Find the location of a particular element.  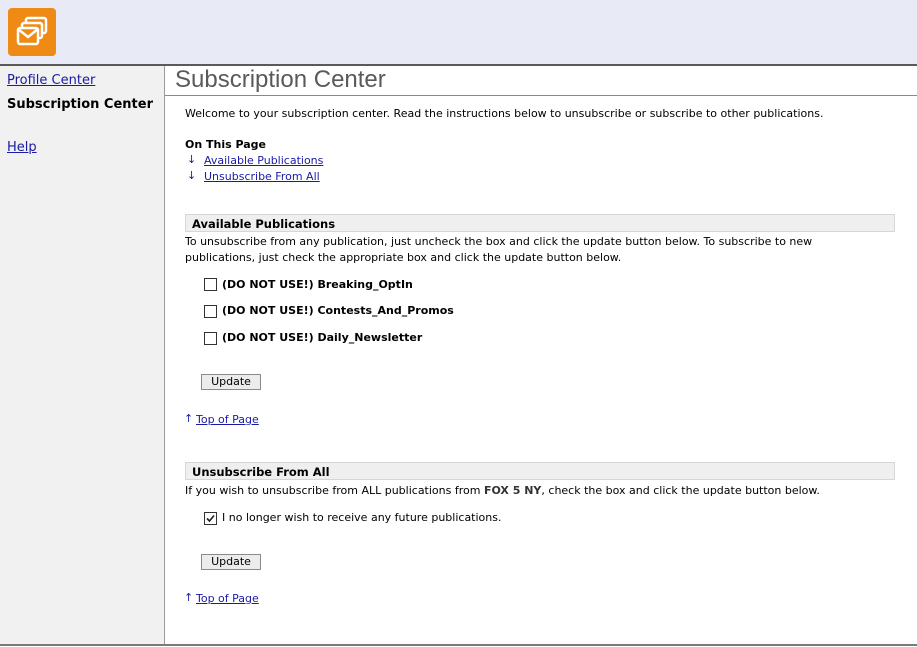

unsubscribe-from-all-heading: Unsubscribe From All is located at coordinates (540, 471).